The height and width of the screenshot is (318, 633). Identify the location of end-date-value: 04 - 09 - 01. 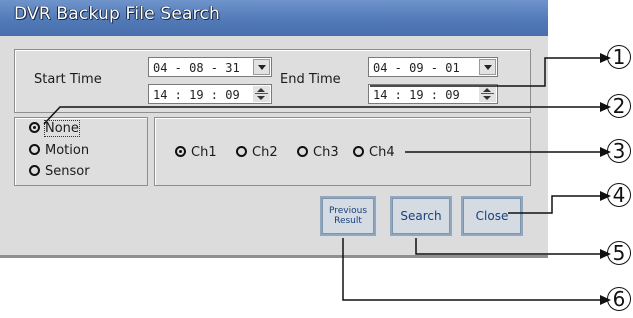
(416, 68).